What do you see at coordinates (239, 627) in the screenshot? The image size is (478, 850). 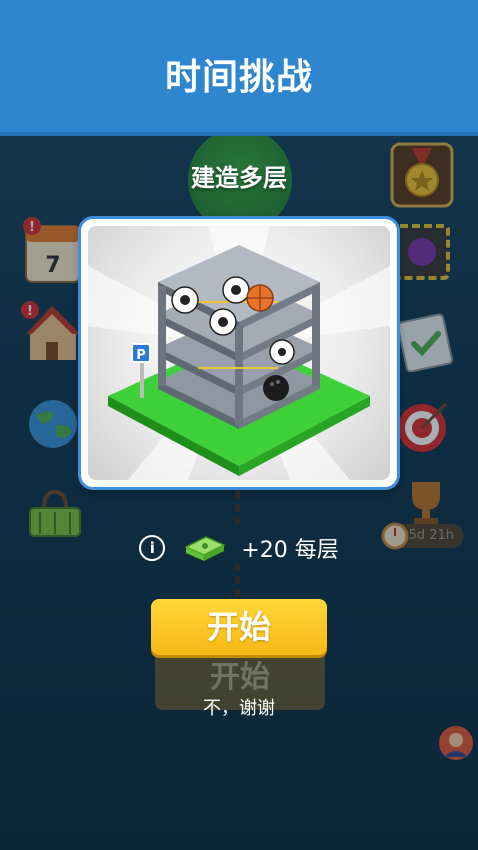 I see `start-button: 开始` at bounding box center [239, 627].